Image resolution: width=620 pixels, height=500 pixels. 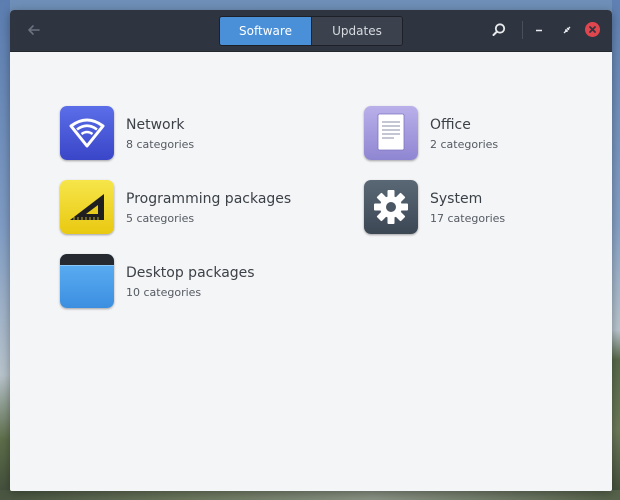 I want to click on category-title: System, so click(x=456, y=199).